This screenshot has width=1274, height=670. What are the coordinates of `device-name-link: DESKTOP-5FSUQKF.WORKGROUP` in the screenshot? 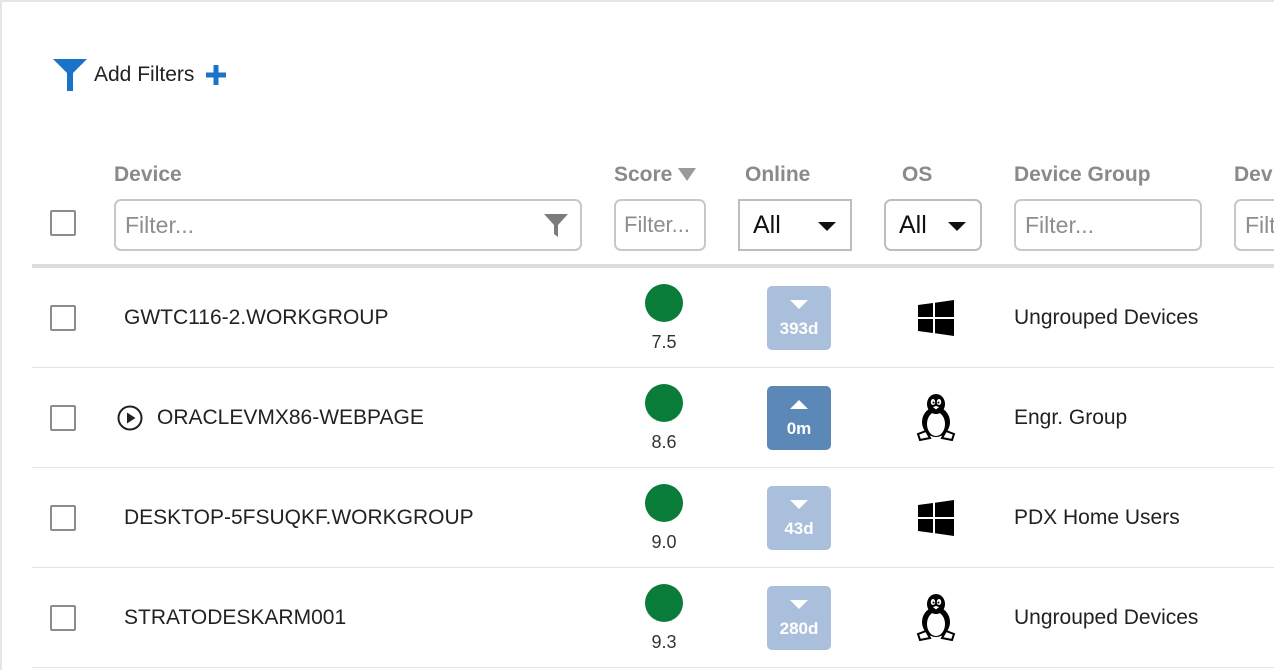 It's located at (299, 518).